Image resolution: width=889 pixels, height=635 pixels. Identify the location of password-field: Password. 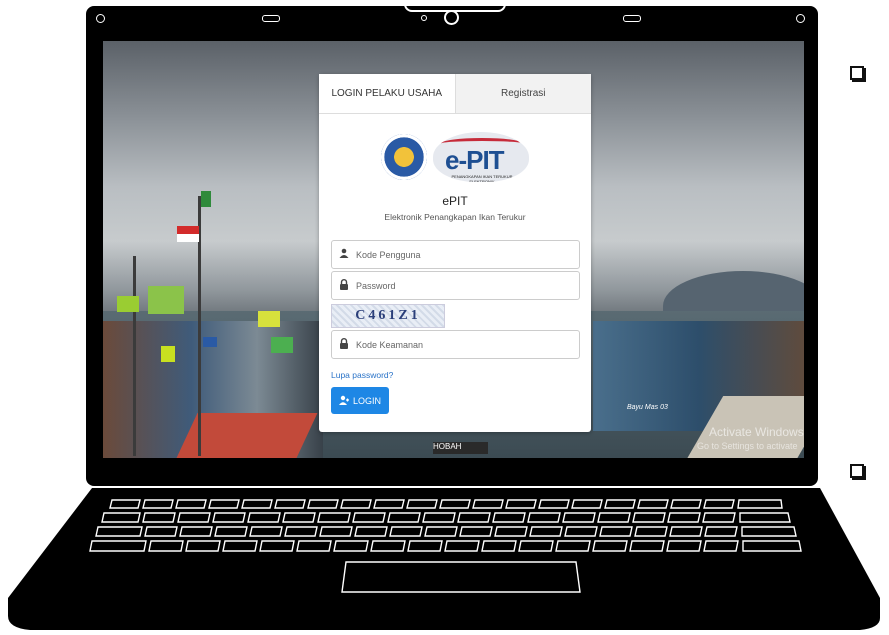
(455, 285).